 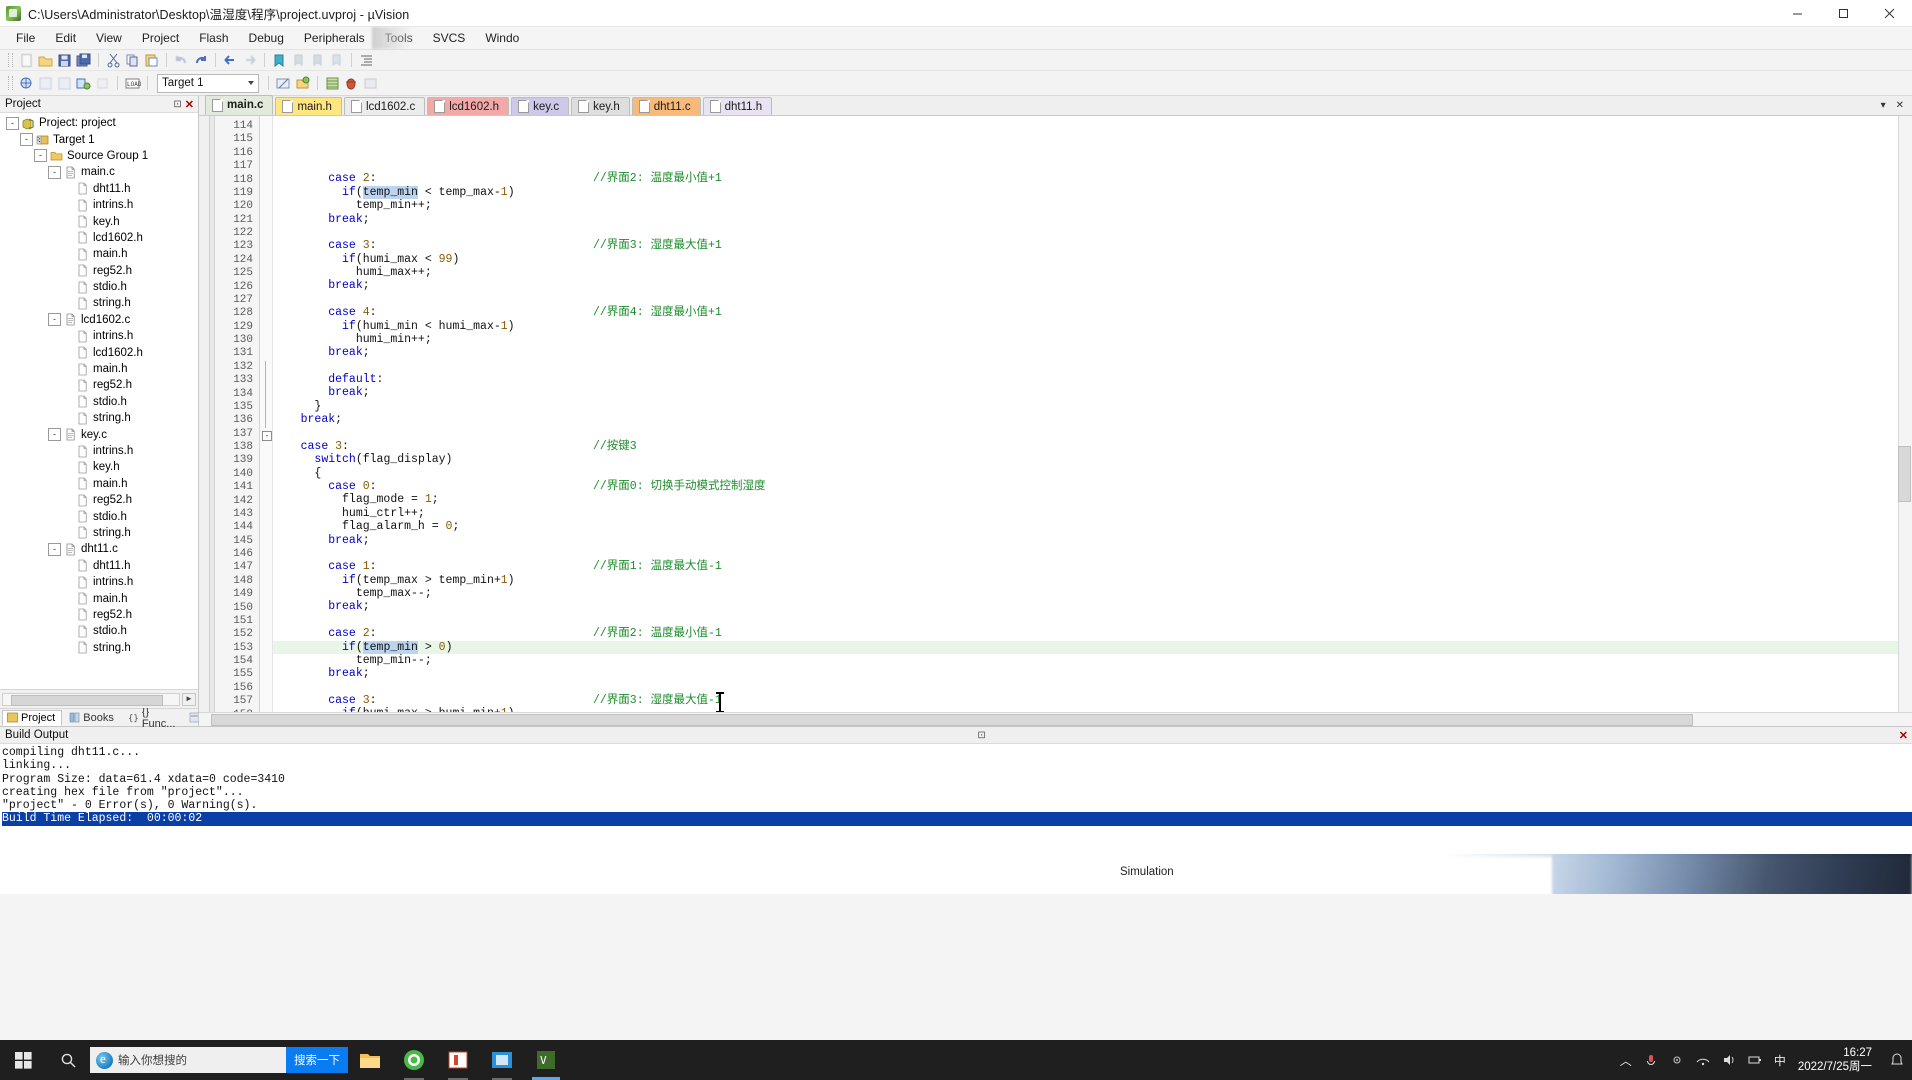 What do you see at coordinates (132, 60) in the screenshot?
I see `copy-icon` at bounding box center [132, 60].